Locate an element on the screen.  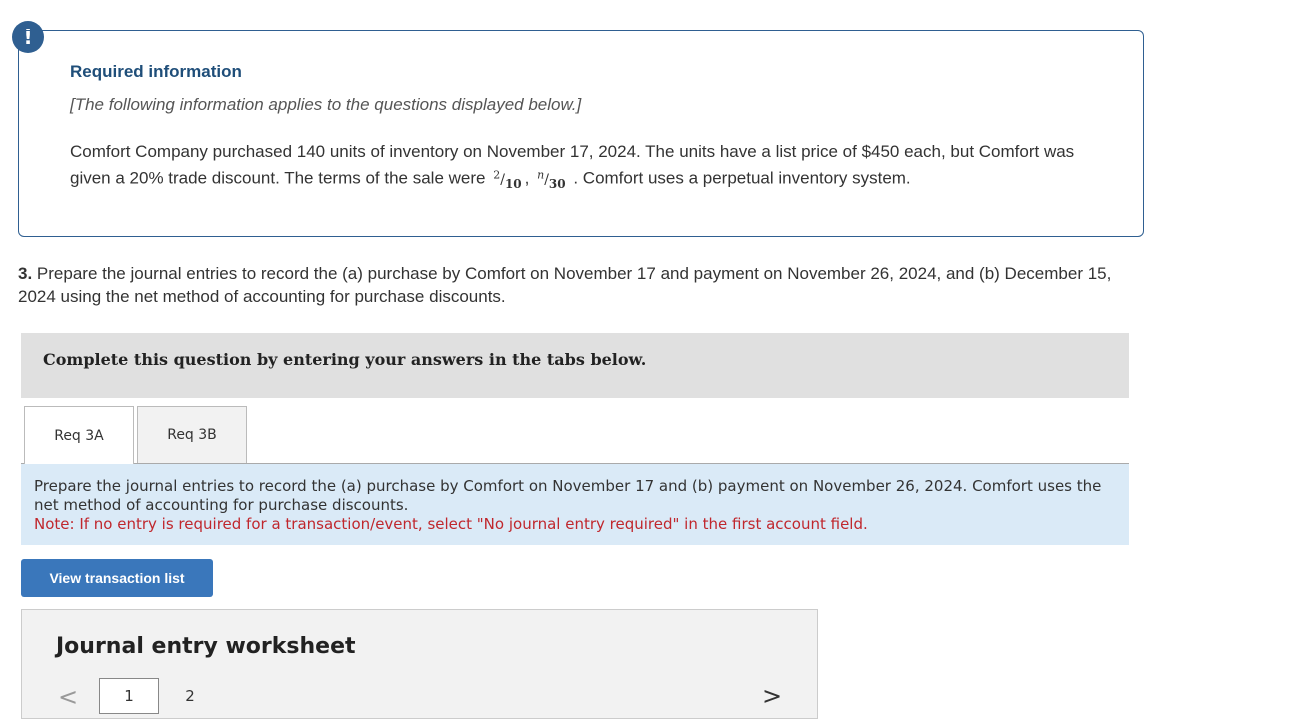
term1-denominator: 10 is located at coordinates (513, 183).